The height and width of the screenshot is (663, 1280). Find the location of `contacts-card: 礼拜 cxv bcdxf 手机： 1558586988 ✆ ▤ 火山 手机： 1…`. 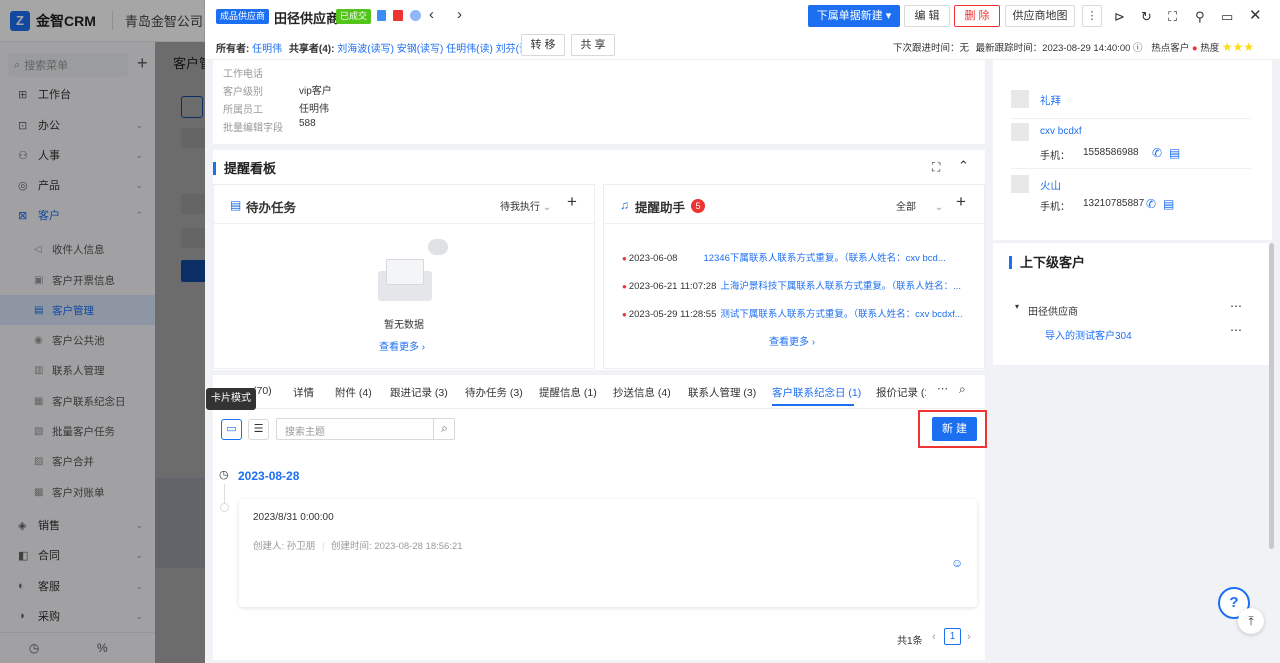

contacts-card: 礼拜 cxv bcdxf 手机： 1558586988 ✆ ▤ 火山 手机： 1… is located at coordinates (1132, 150).